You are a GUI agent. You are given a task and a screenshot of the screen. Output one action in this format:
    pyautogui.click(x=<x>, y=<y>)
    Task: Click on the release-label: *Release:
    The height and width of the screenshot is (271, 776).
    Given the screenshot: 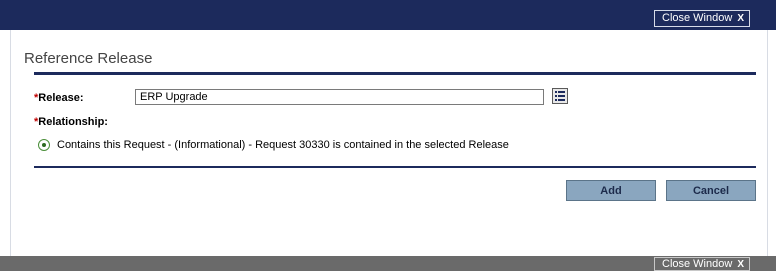 What is the action you would take?
    pyautogui.click(x=59, y=98)
    